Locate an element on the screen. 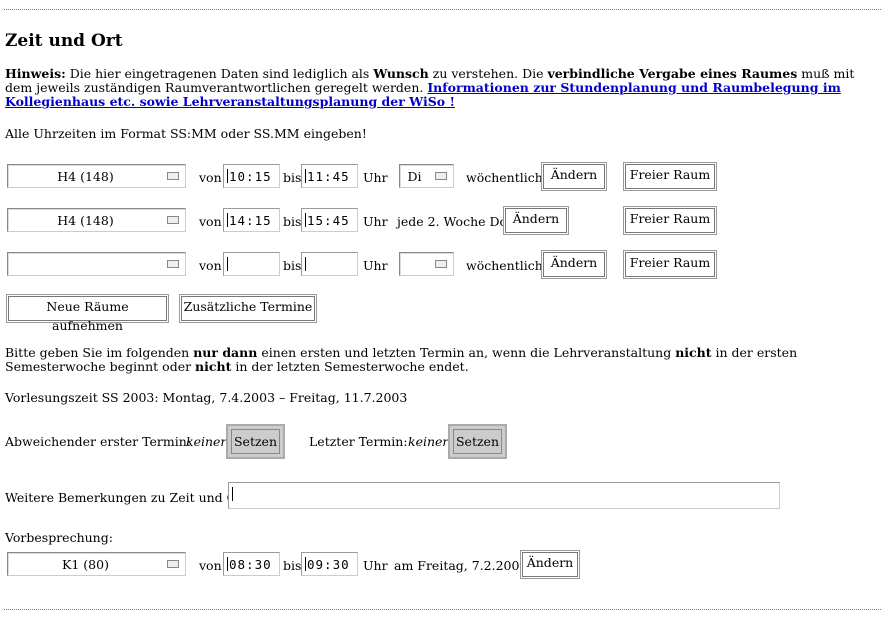 Image resolution: width=885 pixels, height=622 pixels. additional-dates-button: Zusätzliche Termine is located at coordinates (248, 308).